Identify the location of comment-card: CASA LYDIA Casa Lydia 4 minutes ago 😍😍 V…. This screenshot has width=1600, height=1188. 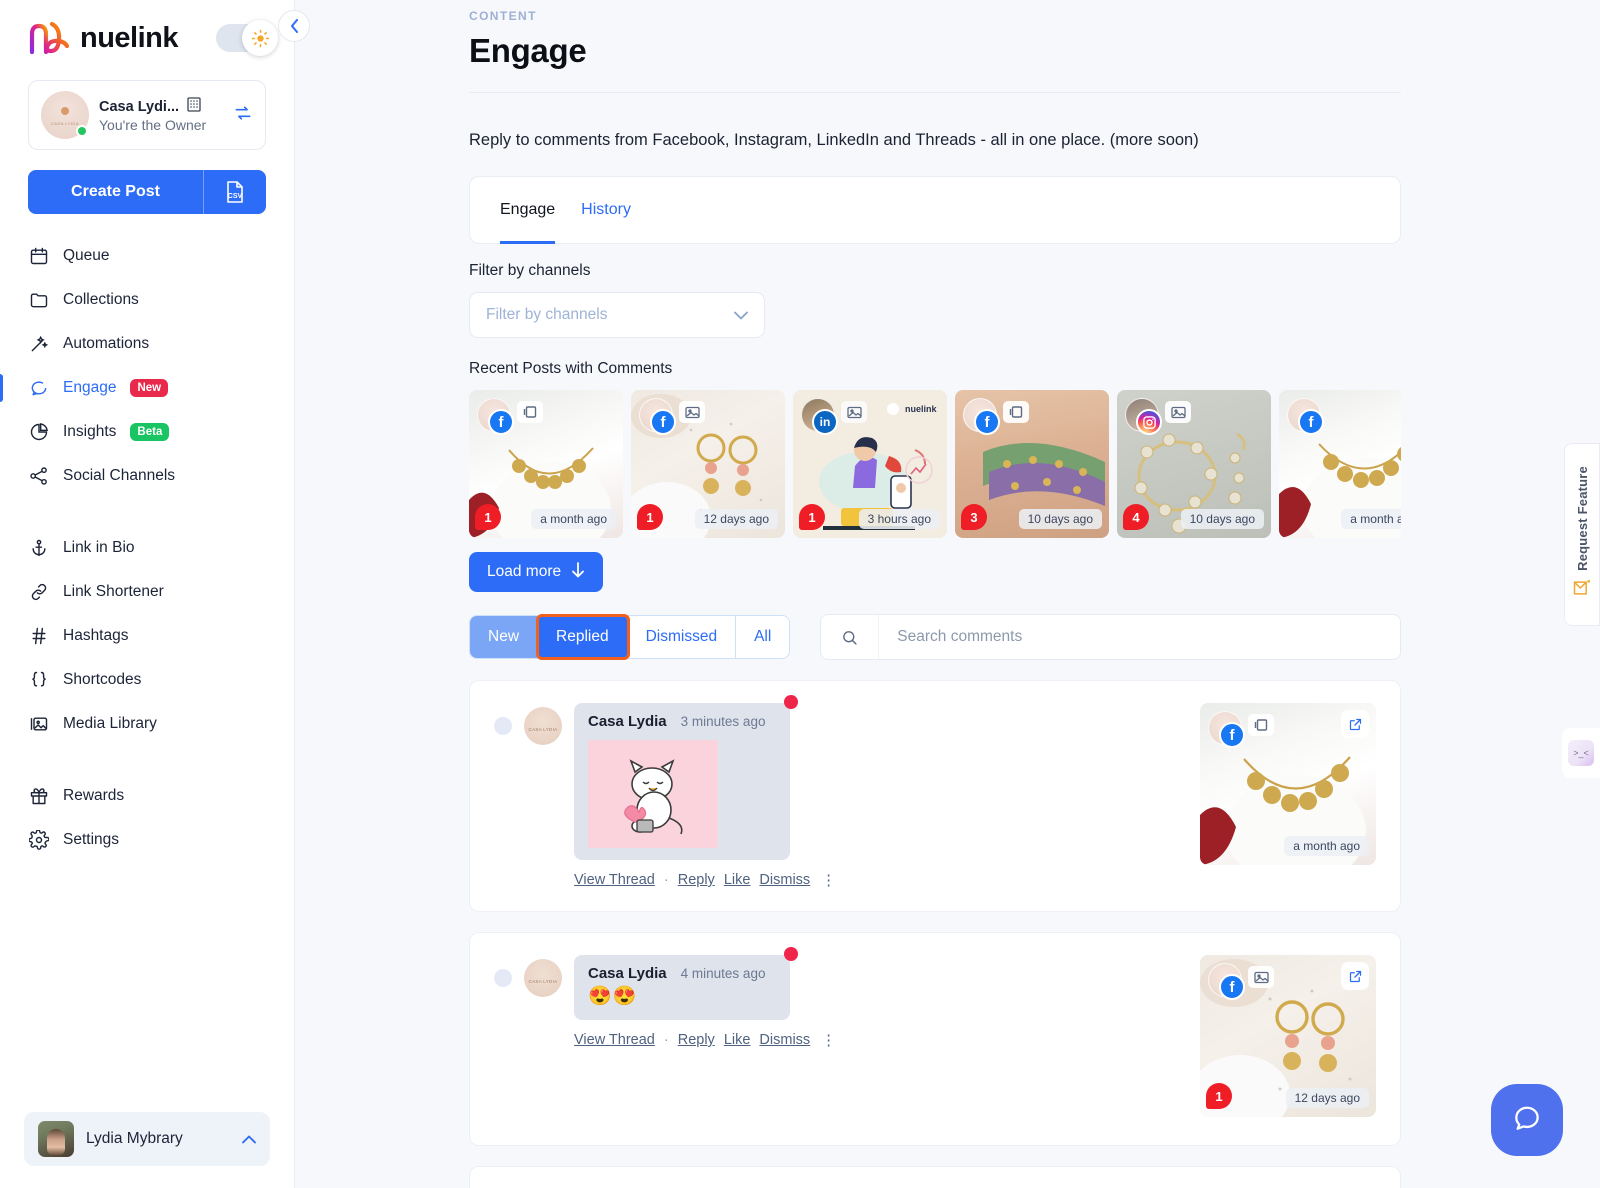
(935, 1039).